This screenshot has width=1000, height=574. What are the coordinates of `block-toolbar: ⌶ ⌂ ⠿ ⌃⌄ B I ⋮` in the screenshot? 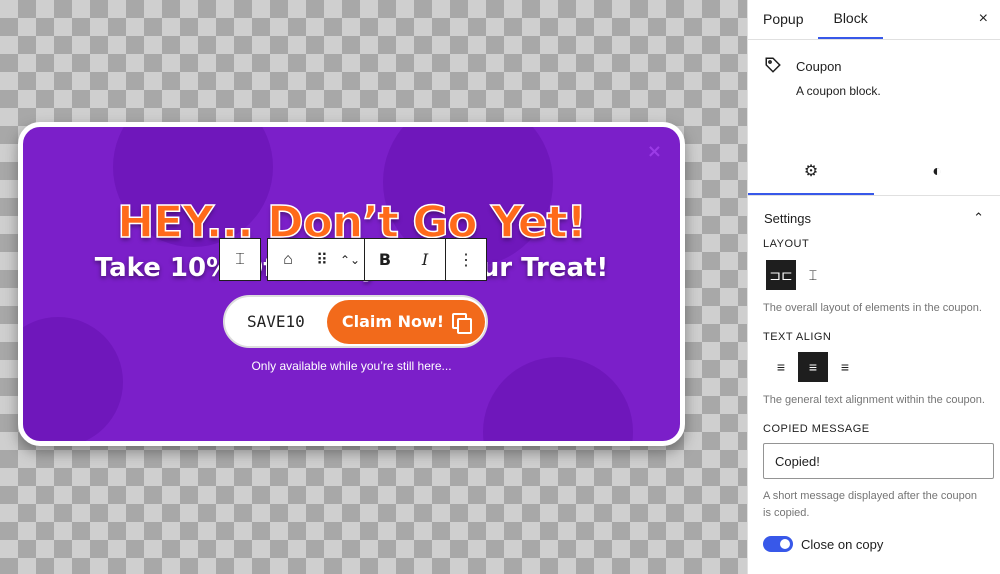 It's located at (353, 259).